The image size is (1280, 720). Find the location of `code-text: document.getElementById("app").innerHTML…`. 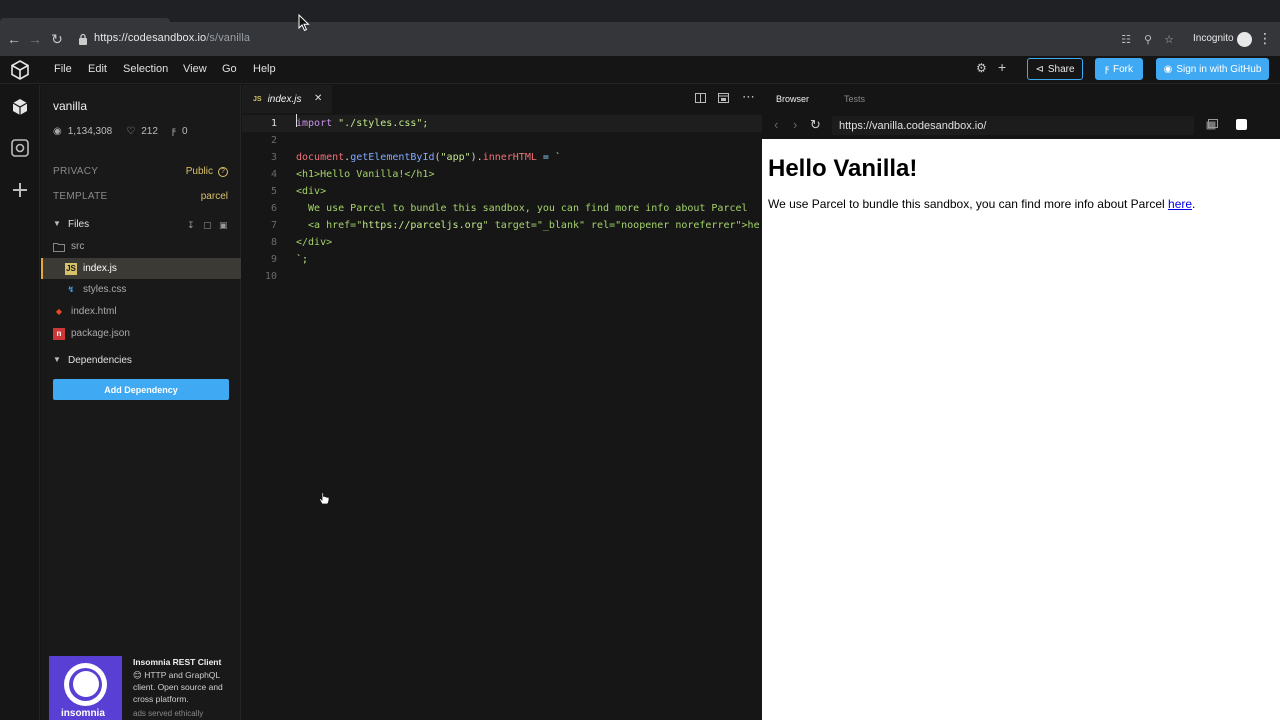

code-text: document.getElementById("app").innerHTML… is located at coordinates (529, 157).